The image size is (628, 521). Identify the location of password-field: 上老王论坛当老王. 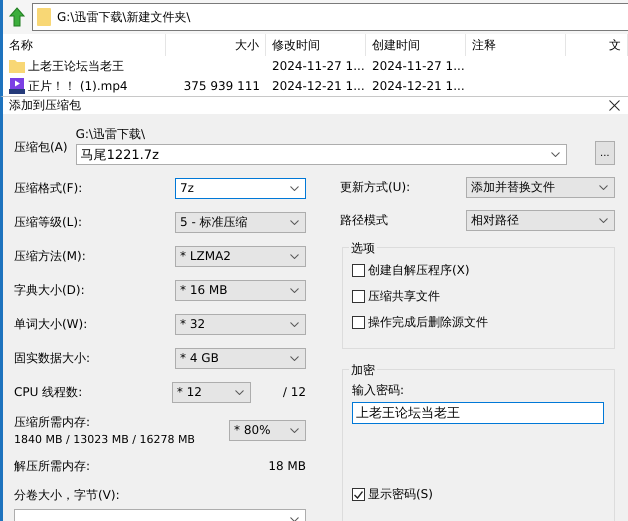
(478, 413).